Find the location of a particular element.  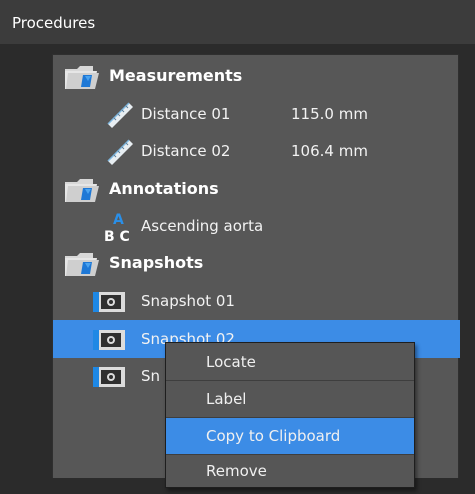

group-label: Annotations is located at coordinates (164, 188).